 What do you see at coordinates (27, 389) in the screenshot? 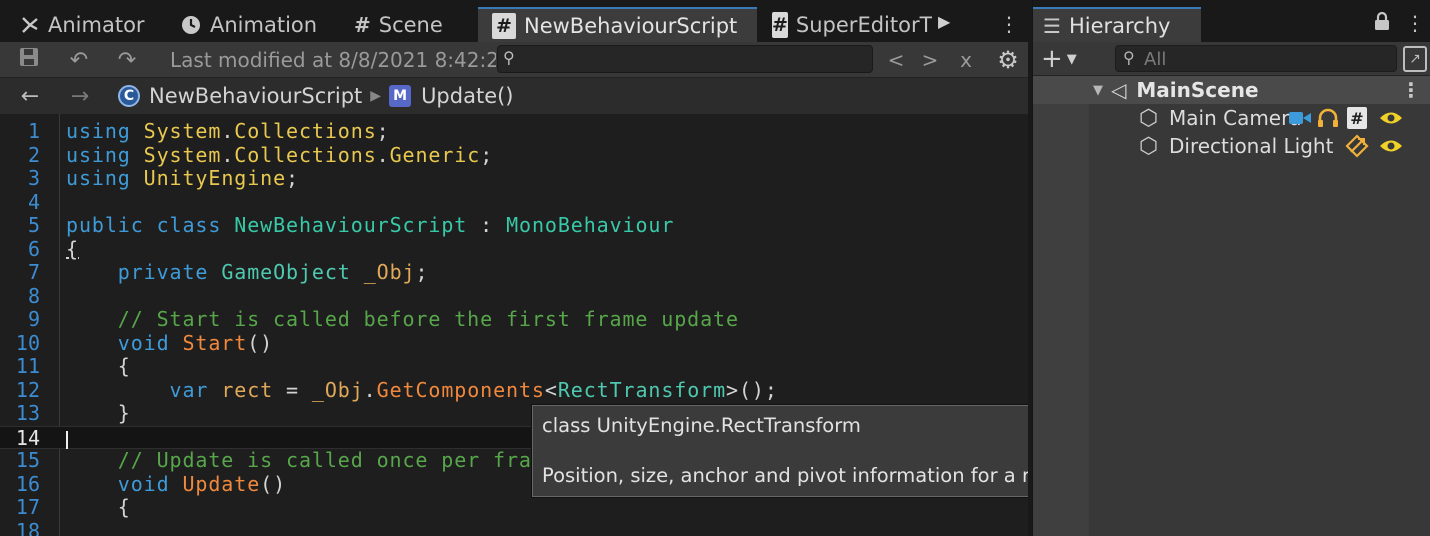
I see `line-number: 12` at bounding box center [27, 389].